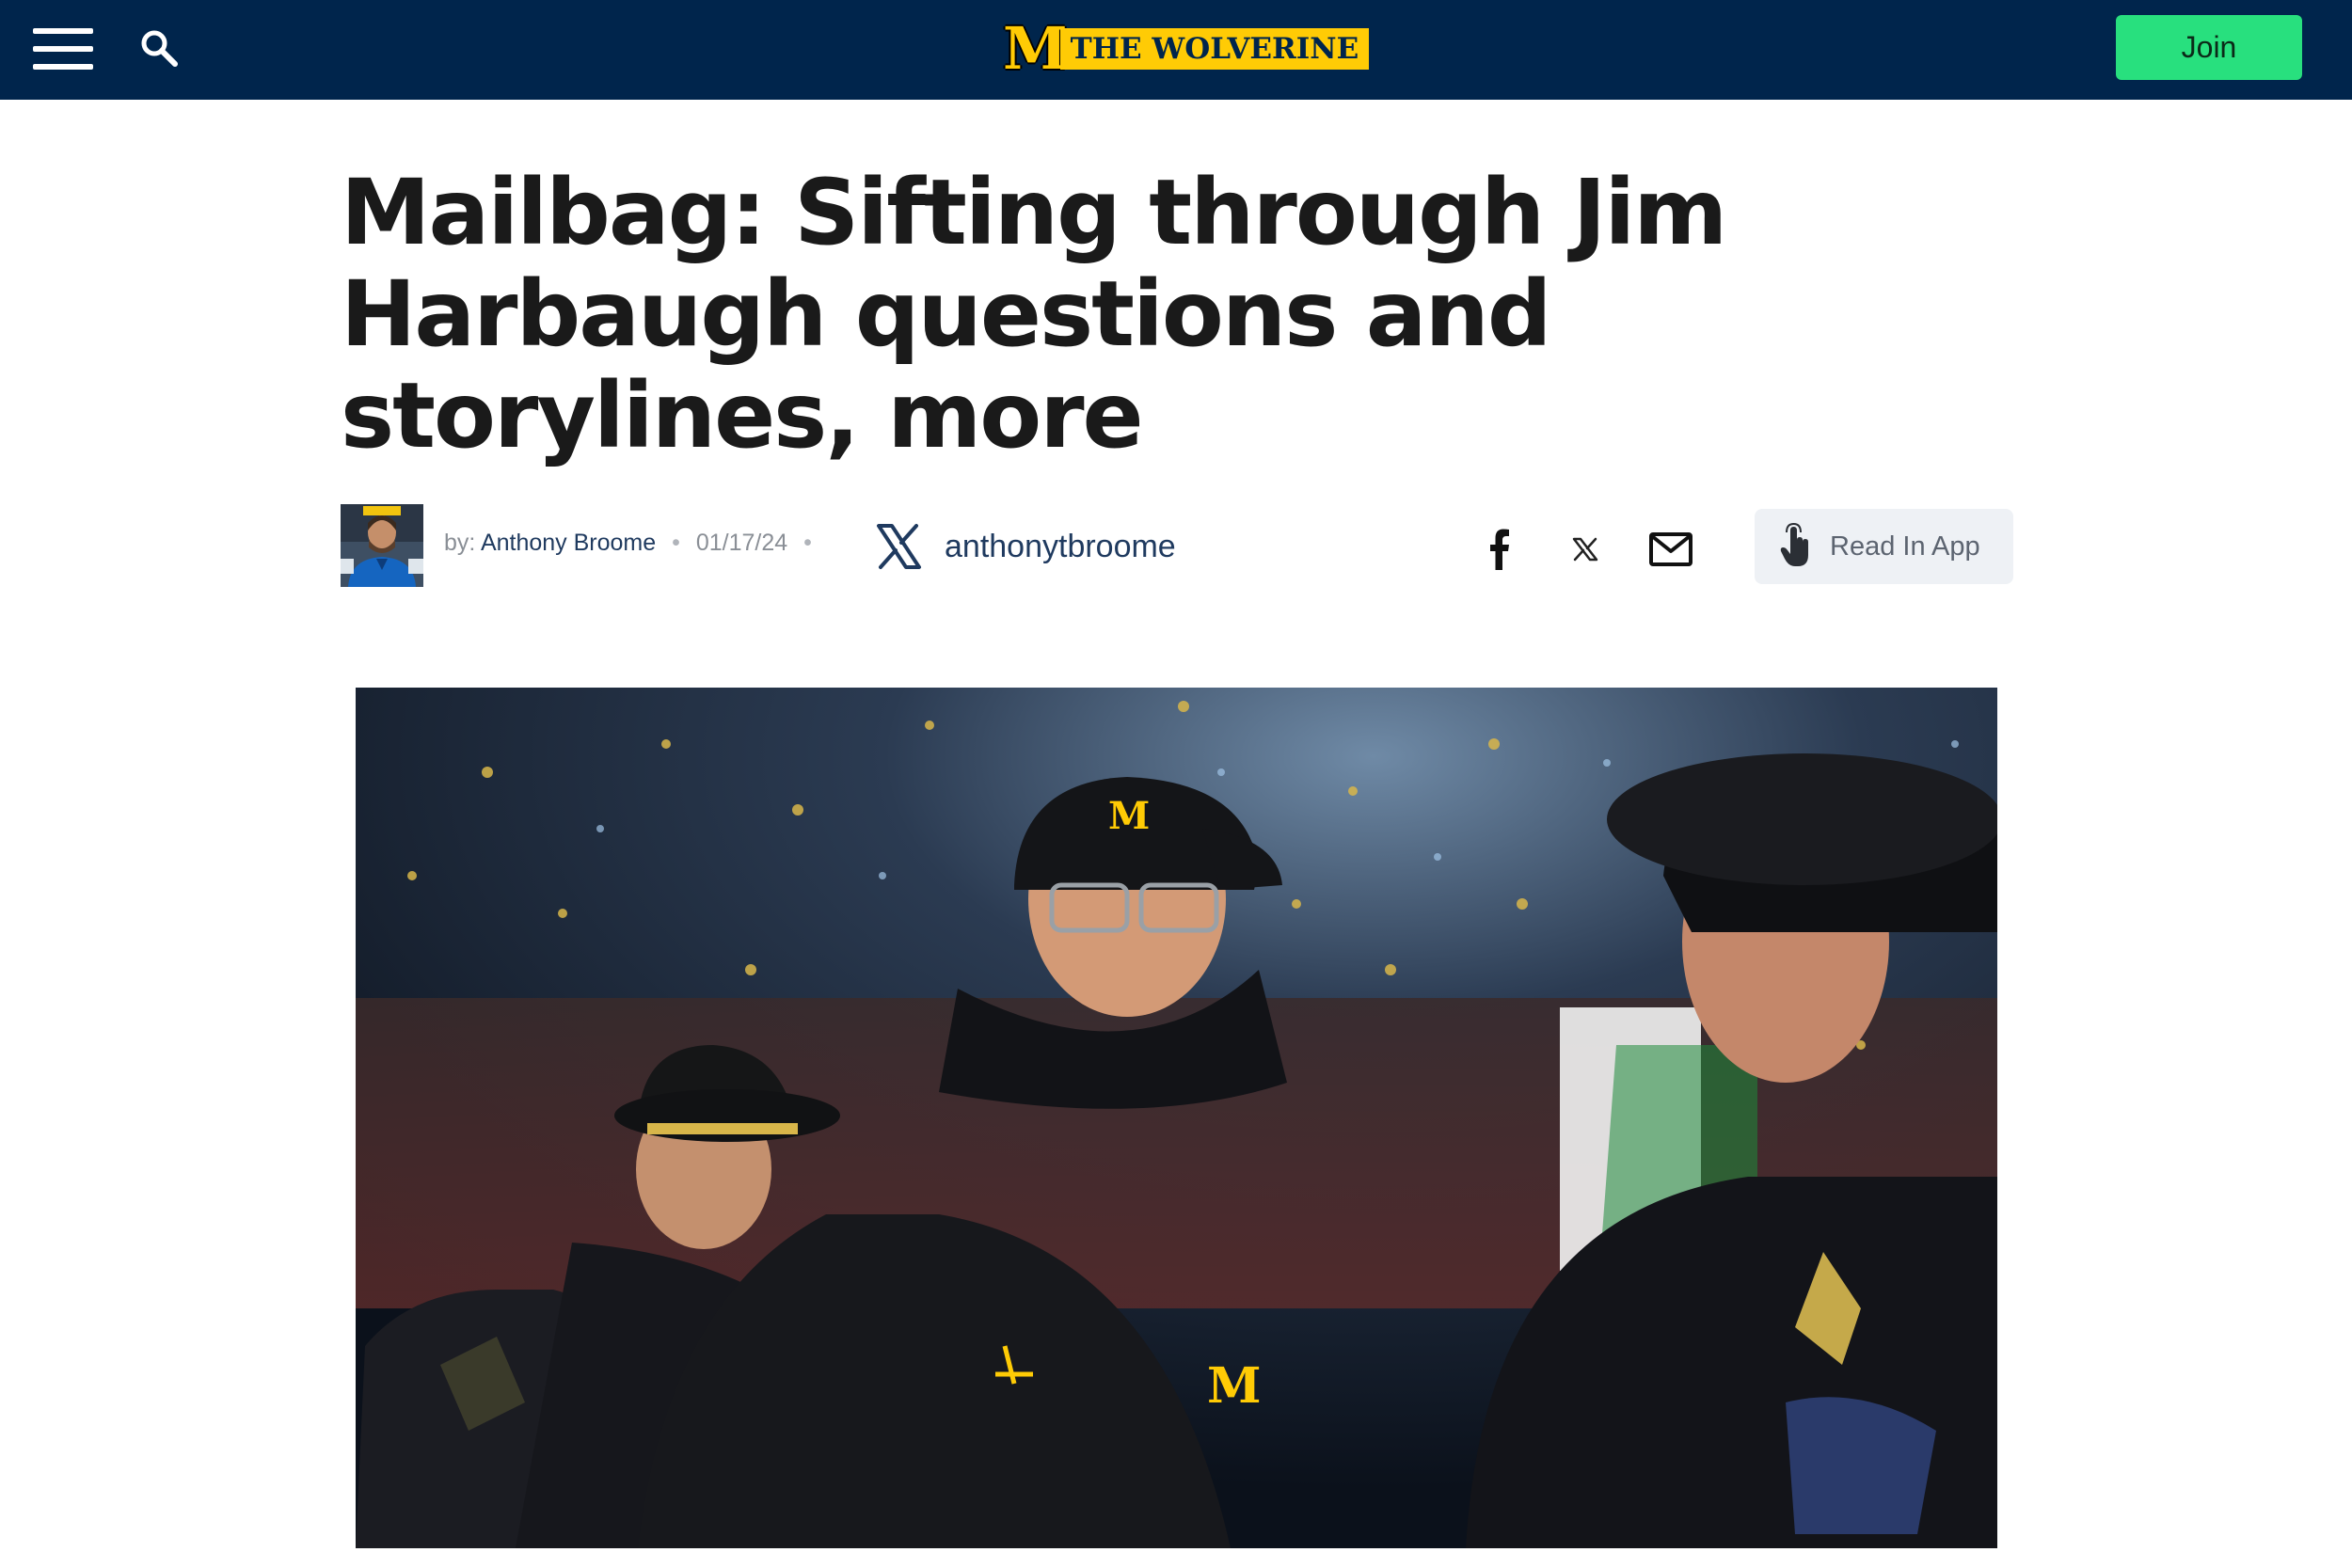  What do you see at coordinates (899, 546) in the screenshot?
I see `x-logo-icon` at bounding box center [899, 546].